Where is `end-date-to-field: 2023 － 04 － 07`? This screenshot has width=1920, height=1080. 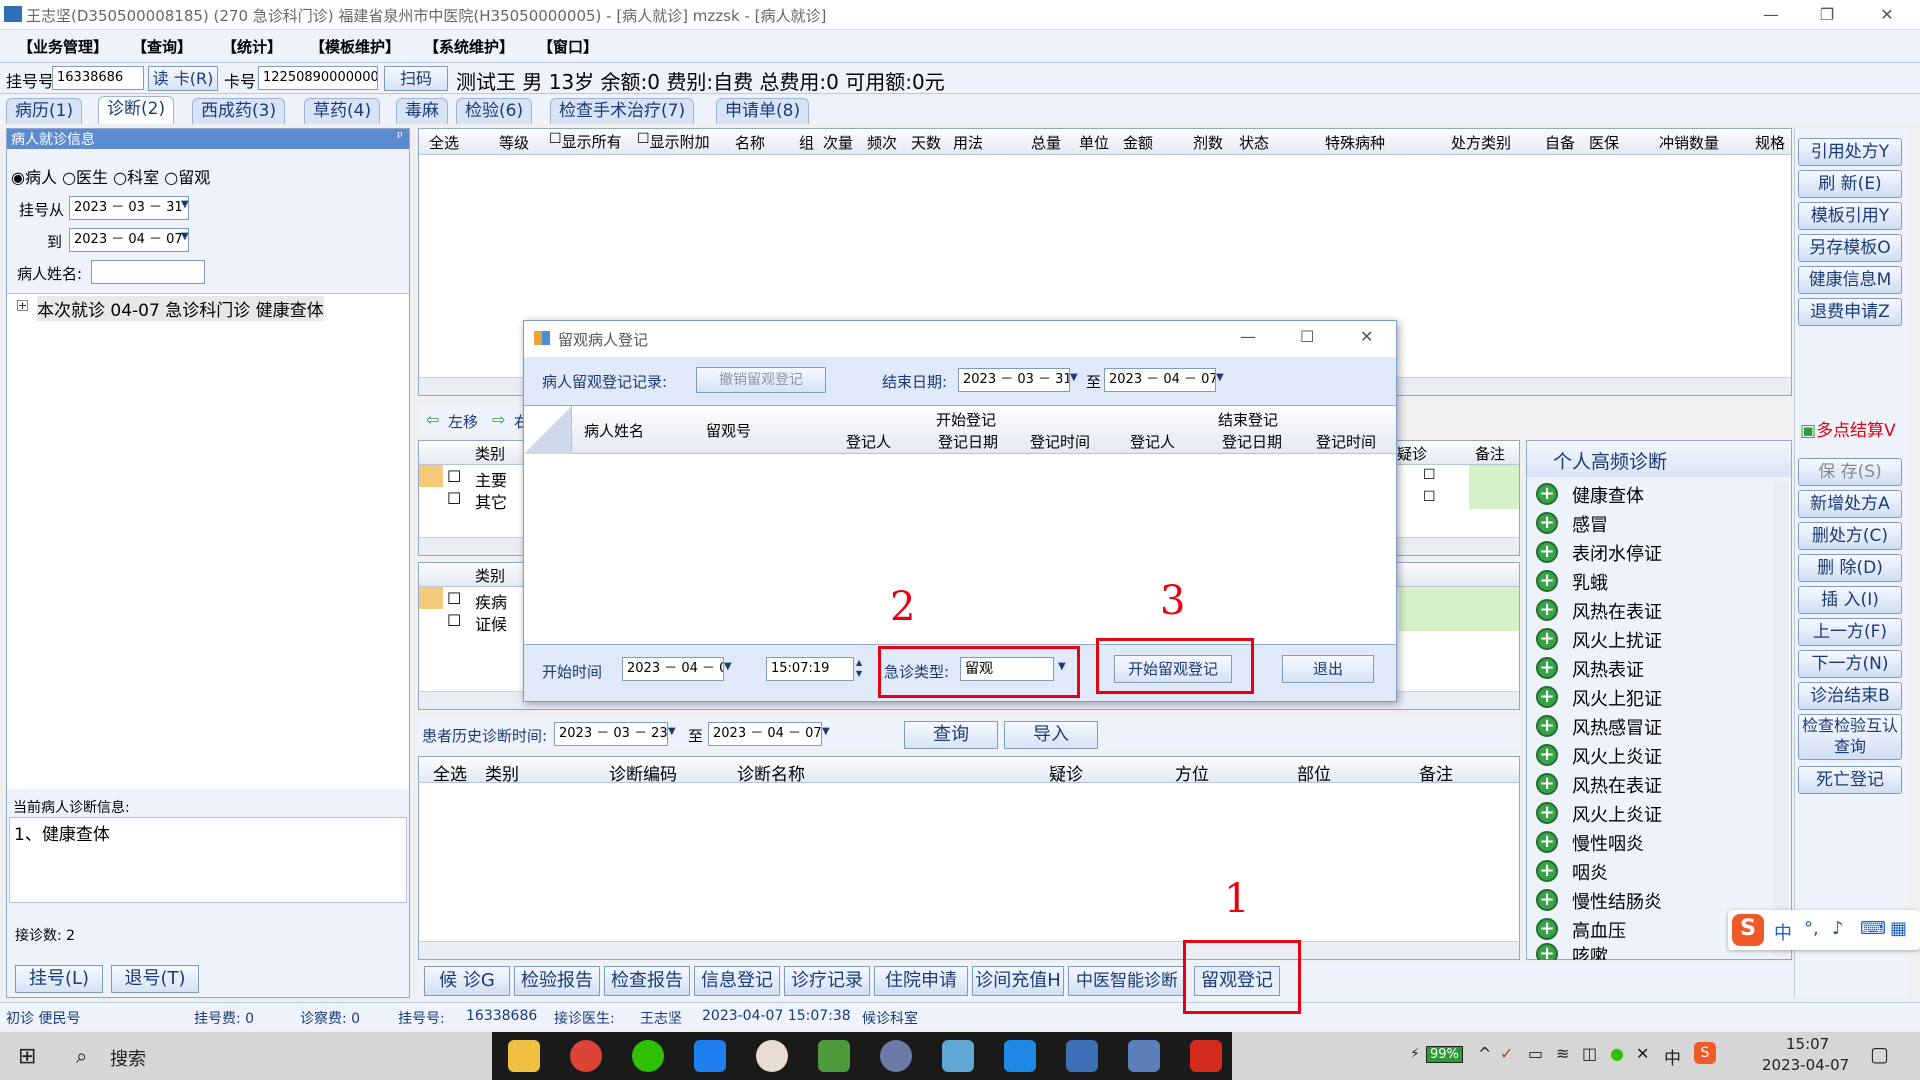 end-date-to-field: 2023 － 04 － 07 is located at coordinates (1160, 380).